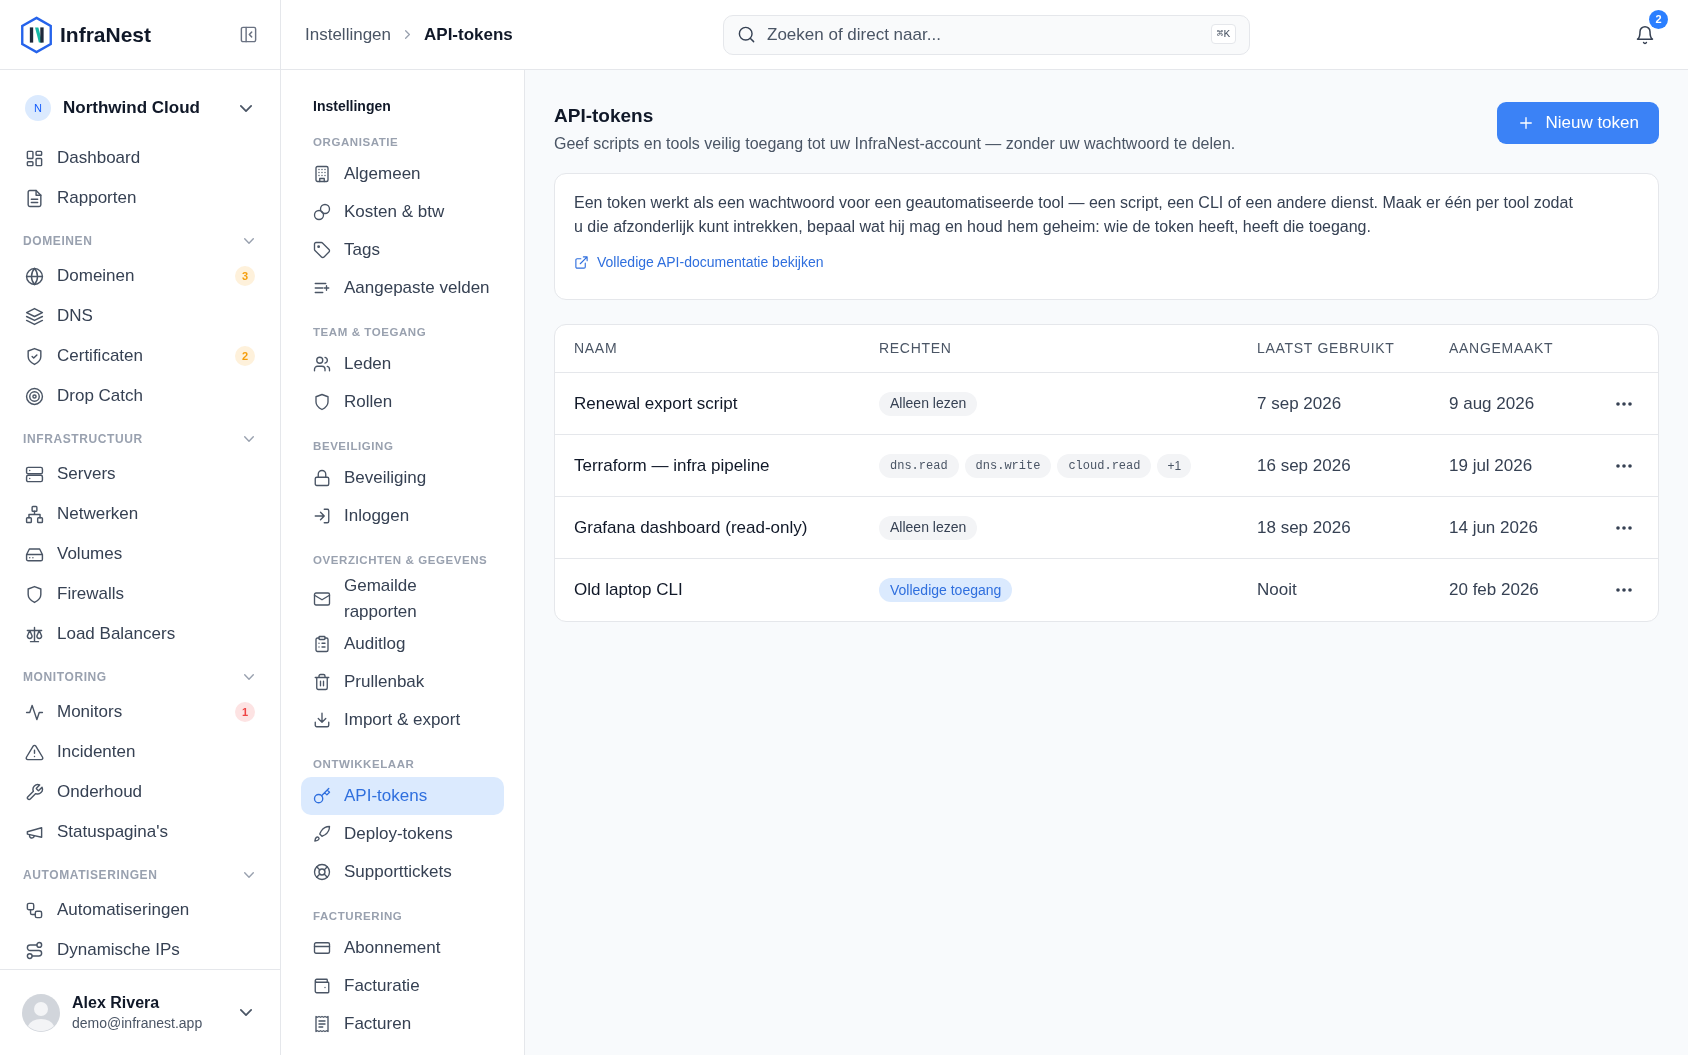 The image size is (1688, 1055). What do you see at coordinates (140, 949) in the screenshot?
I see `nav-item: Dynamische IPs` at bounding box center [140, 949].